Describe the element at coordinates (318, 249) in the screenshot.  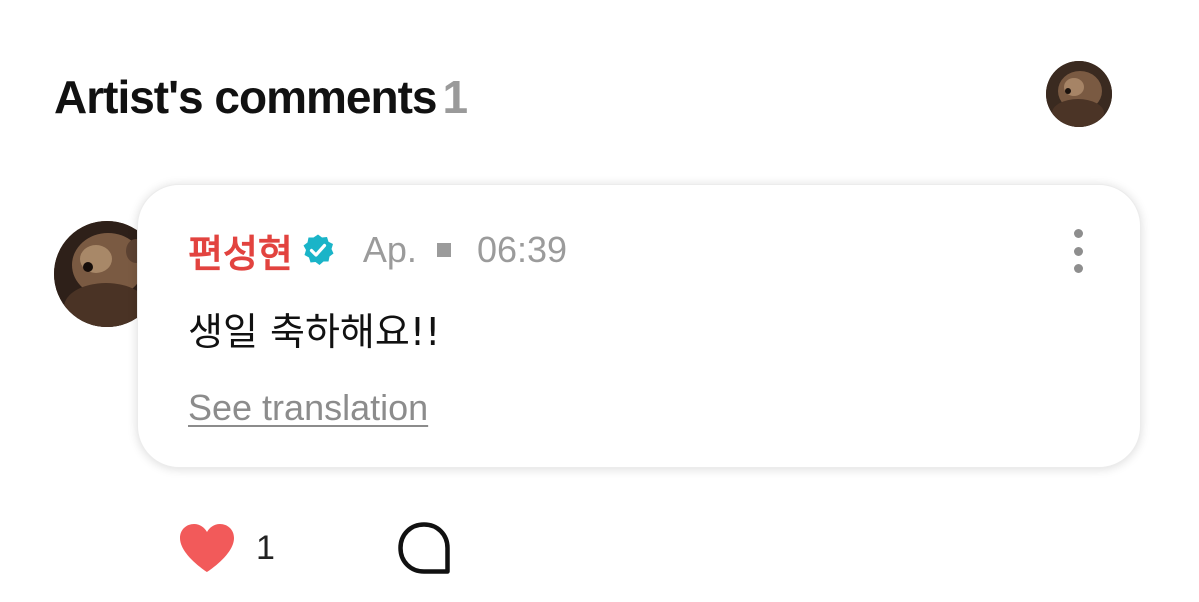
I see `verified-badge-icon` at that location.